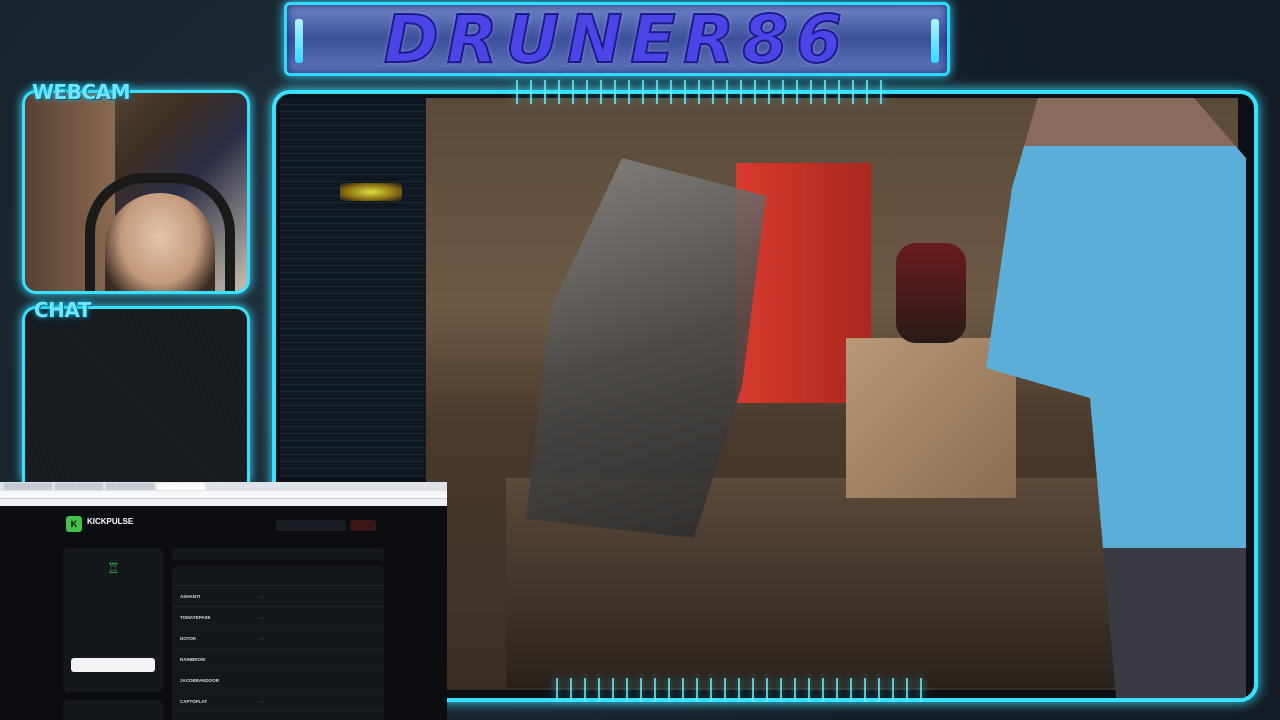 The image size is (1280, 720). I want to click on table-header, so click(278, 576).